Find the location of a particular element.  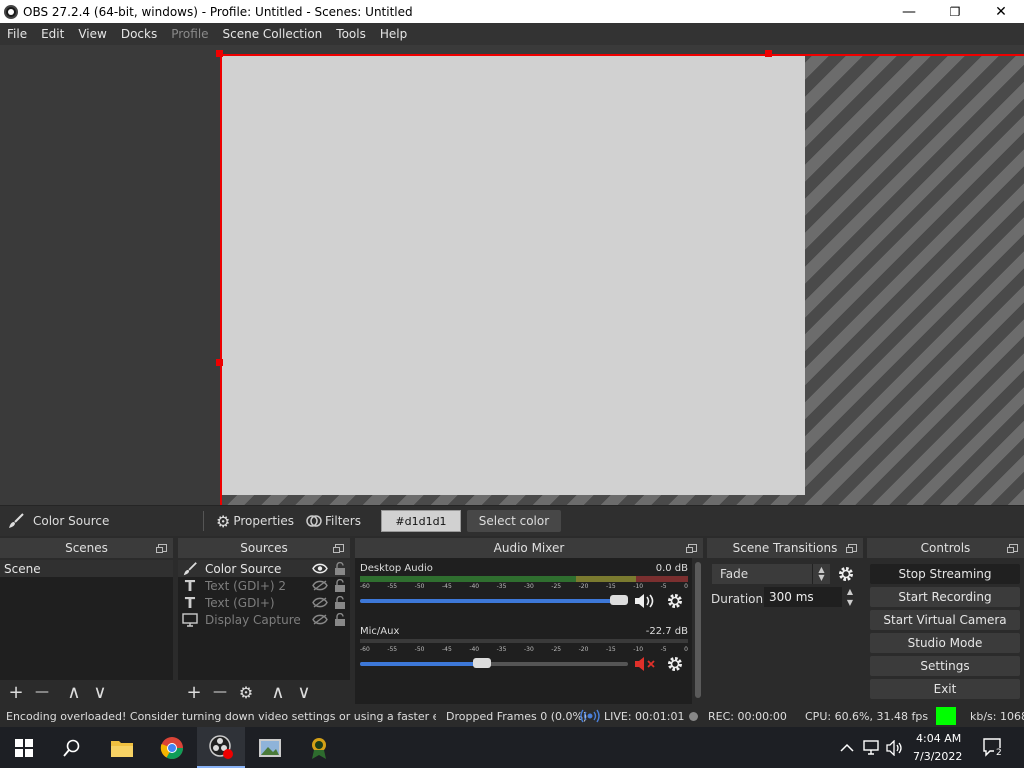

minimize-button: — is located at coordinates (909, 11).